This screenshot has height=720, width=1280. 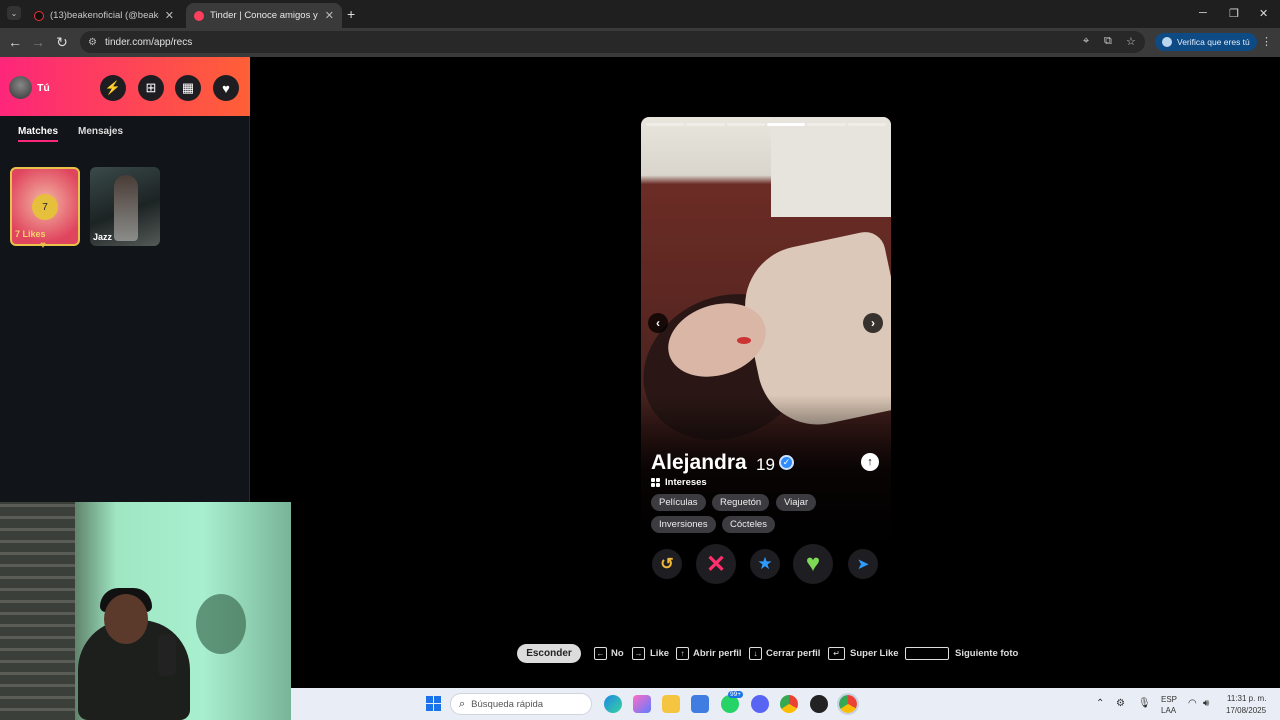 I want to click on interest-chip: Inversiones, so click(x=683, y=524).